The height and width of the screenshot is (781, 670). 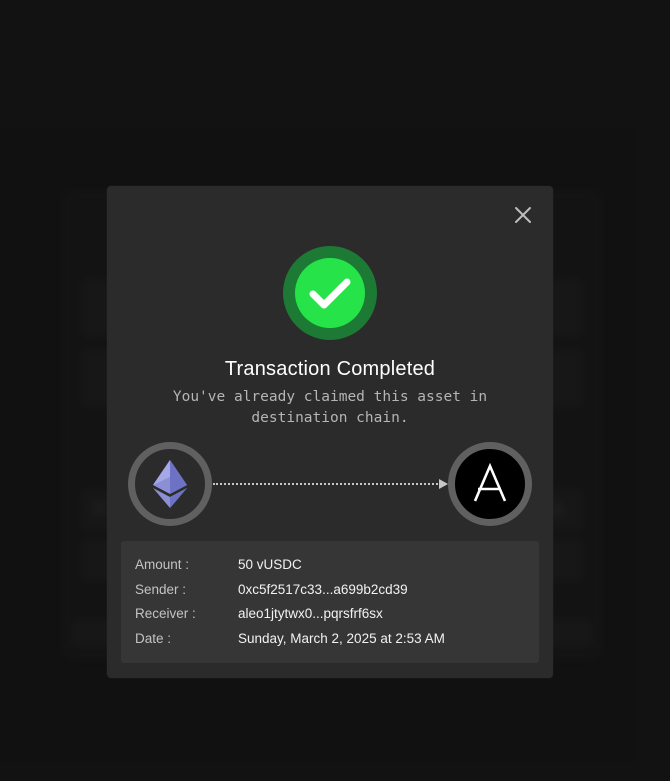 I want to click on aleo-icon, so click(x=490, y=482).